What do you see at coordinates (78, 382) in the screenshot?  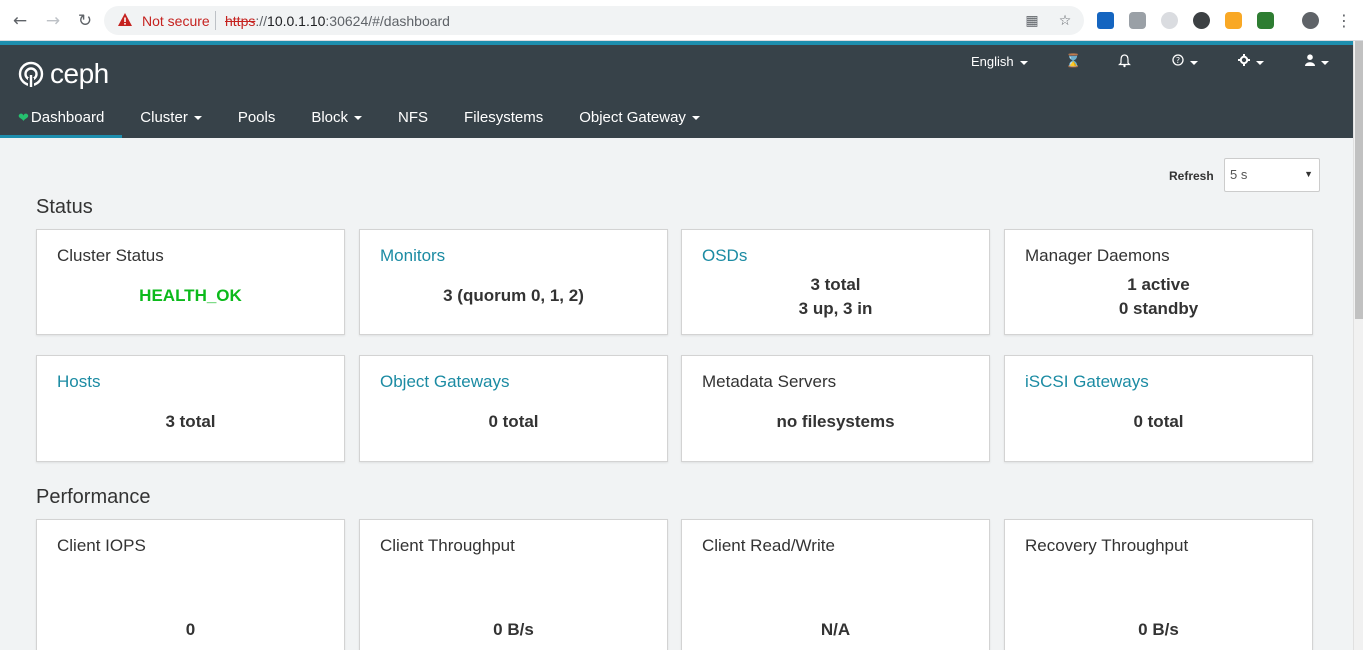 I see `card-title-link: Hosts` at bounding box center [78, 382].